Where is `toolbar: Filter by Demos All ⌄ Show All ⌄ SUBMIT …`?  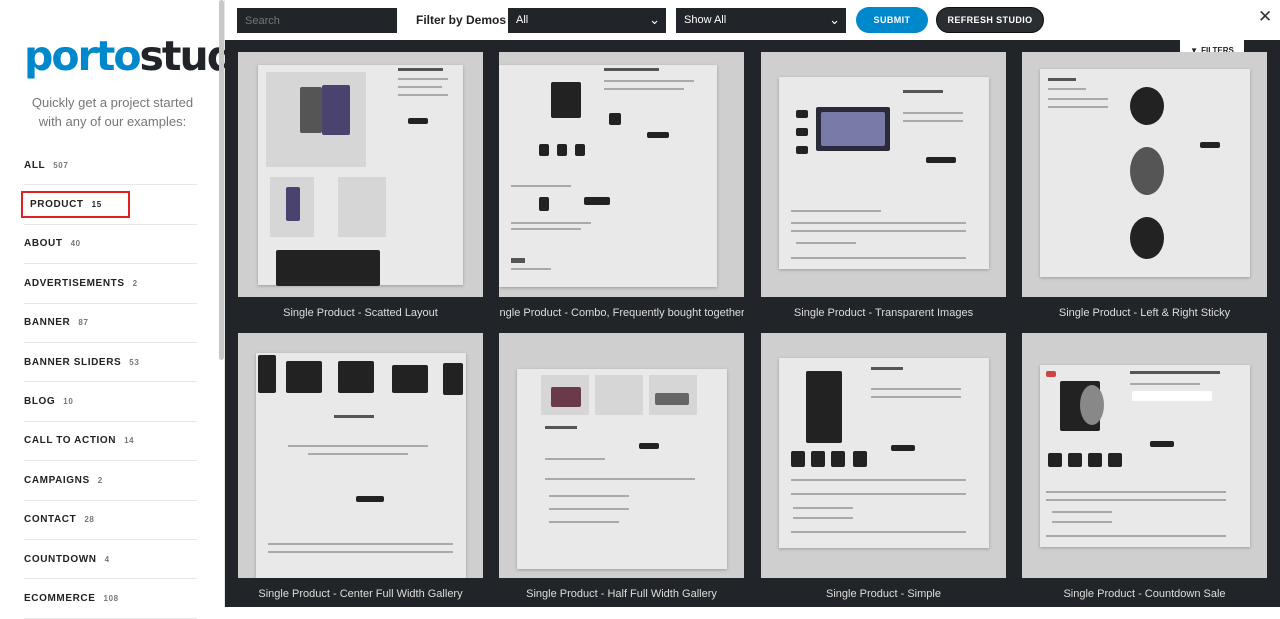
toolbar: Filter by Demos All ⌄ Show All ⌄ SUBMIT … is located at coordinates (752, 20).